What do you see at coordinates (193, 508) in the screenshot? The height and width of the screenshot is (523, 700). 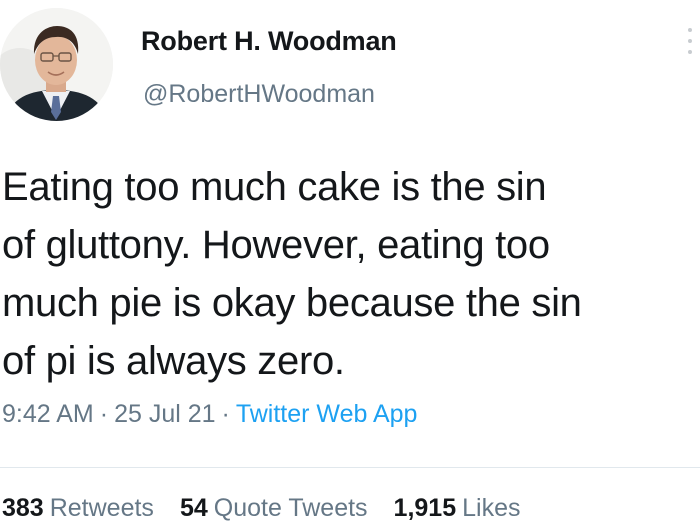 I see `quote-tweets-count: 54` at bounding box center [193, 508].